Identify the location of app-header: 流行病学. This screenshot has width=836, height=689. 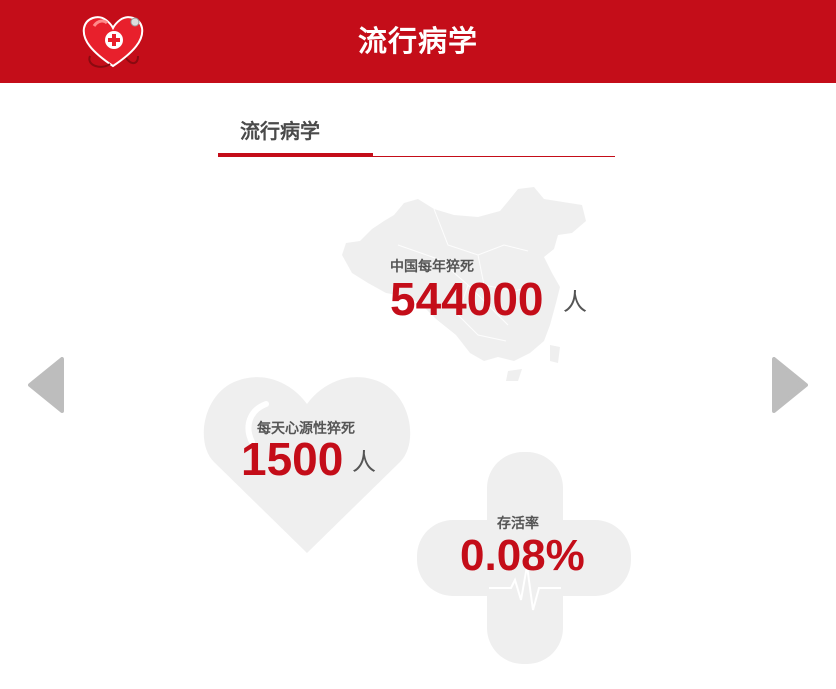
(418, 41).